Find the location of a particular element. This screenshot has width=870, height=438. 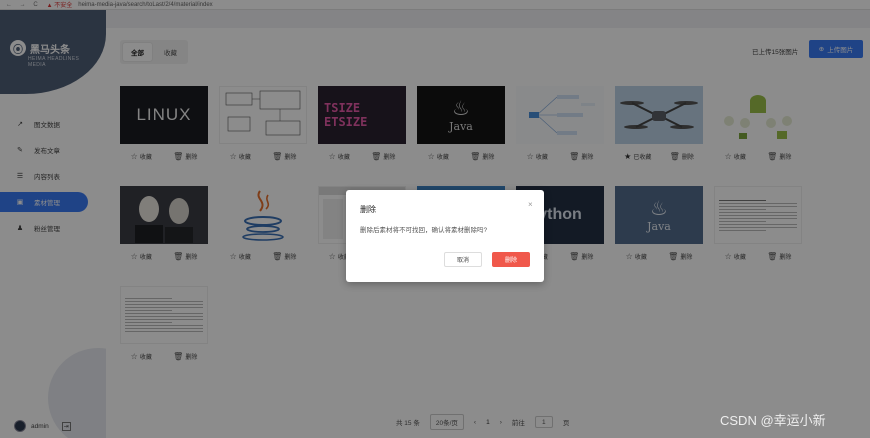

delete-confirm-dialog: 删除 × 删除后素材将不可找回，确认将素材删除吗? 取消 删除 is located at coordinates (445, 236).